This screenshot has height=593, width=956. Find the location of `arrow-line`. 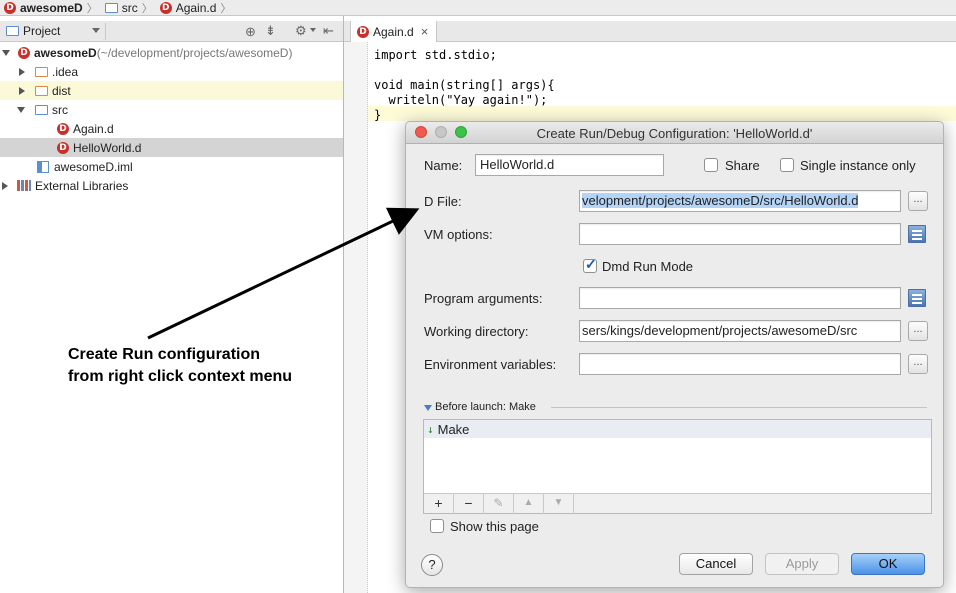

arrow-line is located at coordinates (283, 273).